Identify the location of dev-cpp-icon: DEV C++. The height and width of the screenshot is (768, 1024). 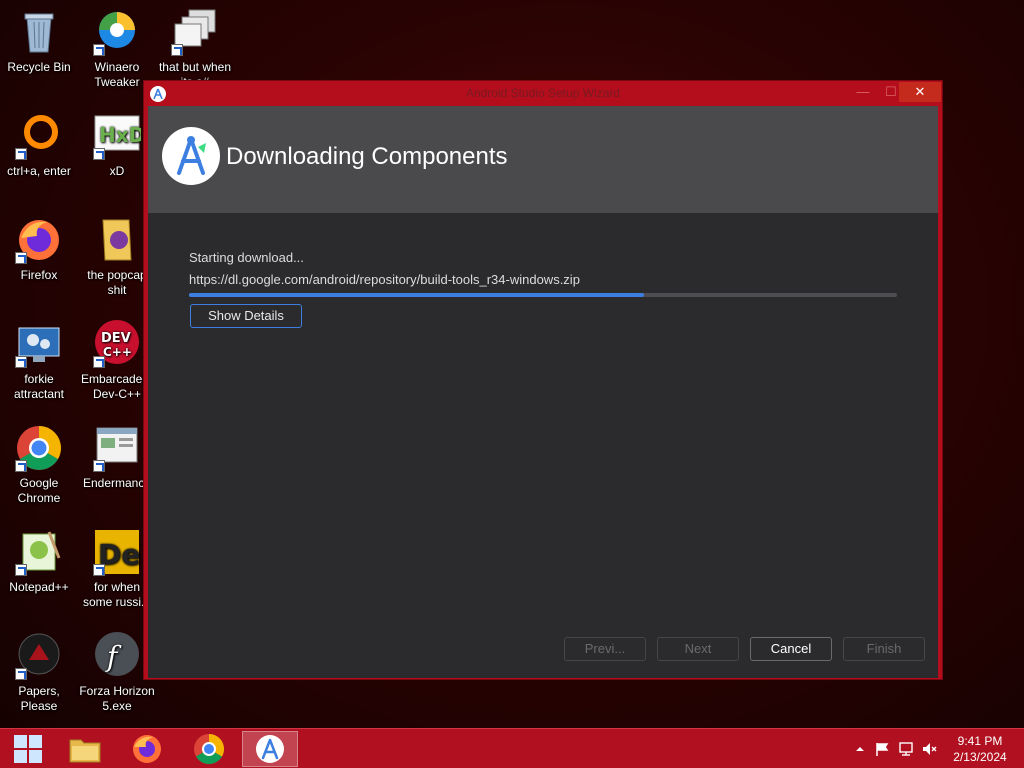
(117, 344).